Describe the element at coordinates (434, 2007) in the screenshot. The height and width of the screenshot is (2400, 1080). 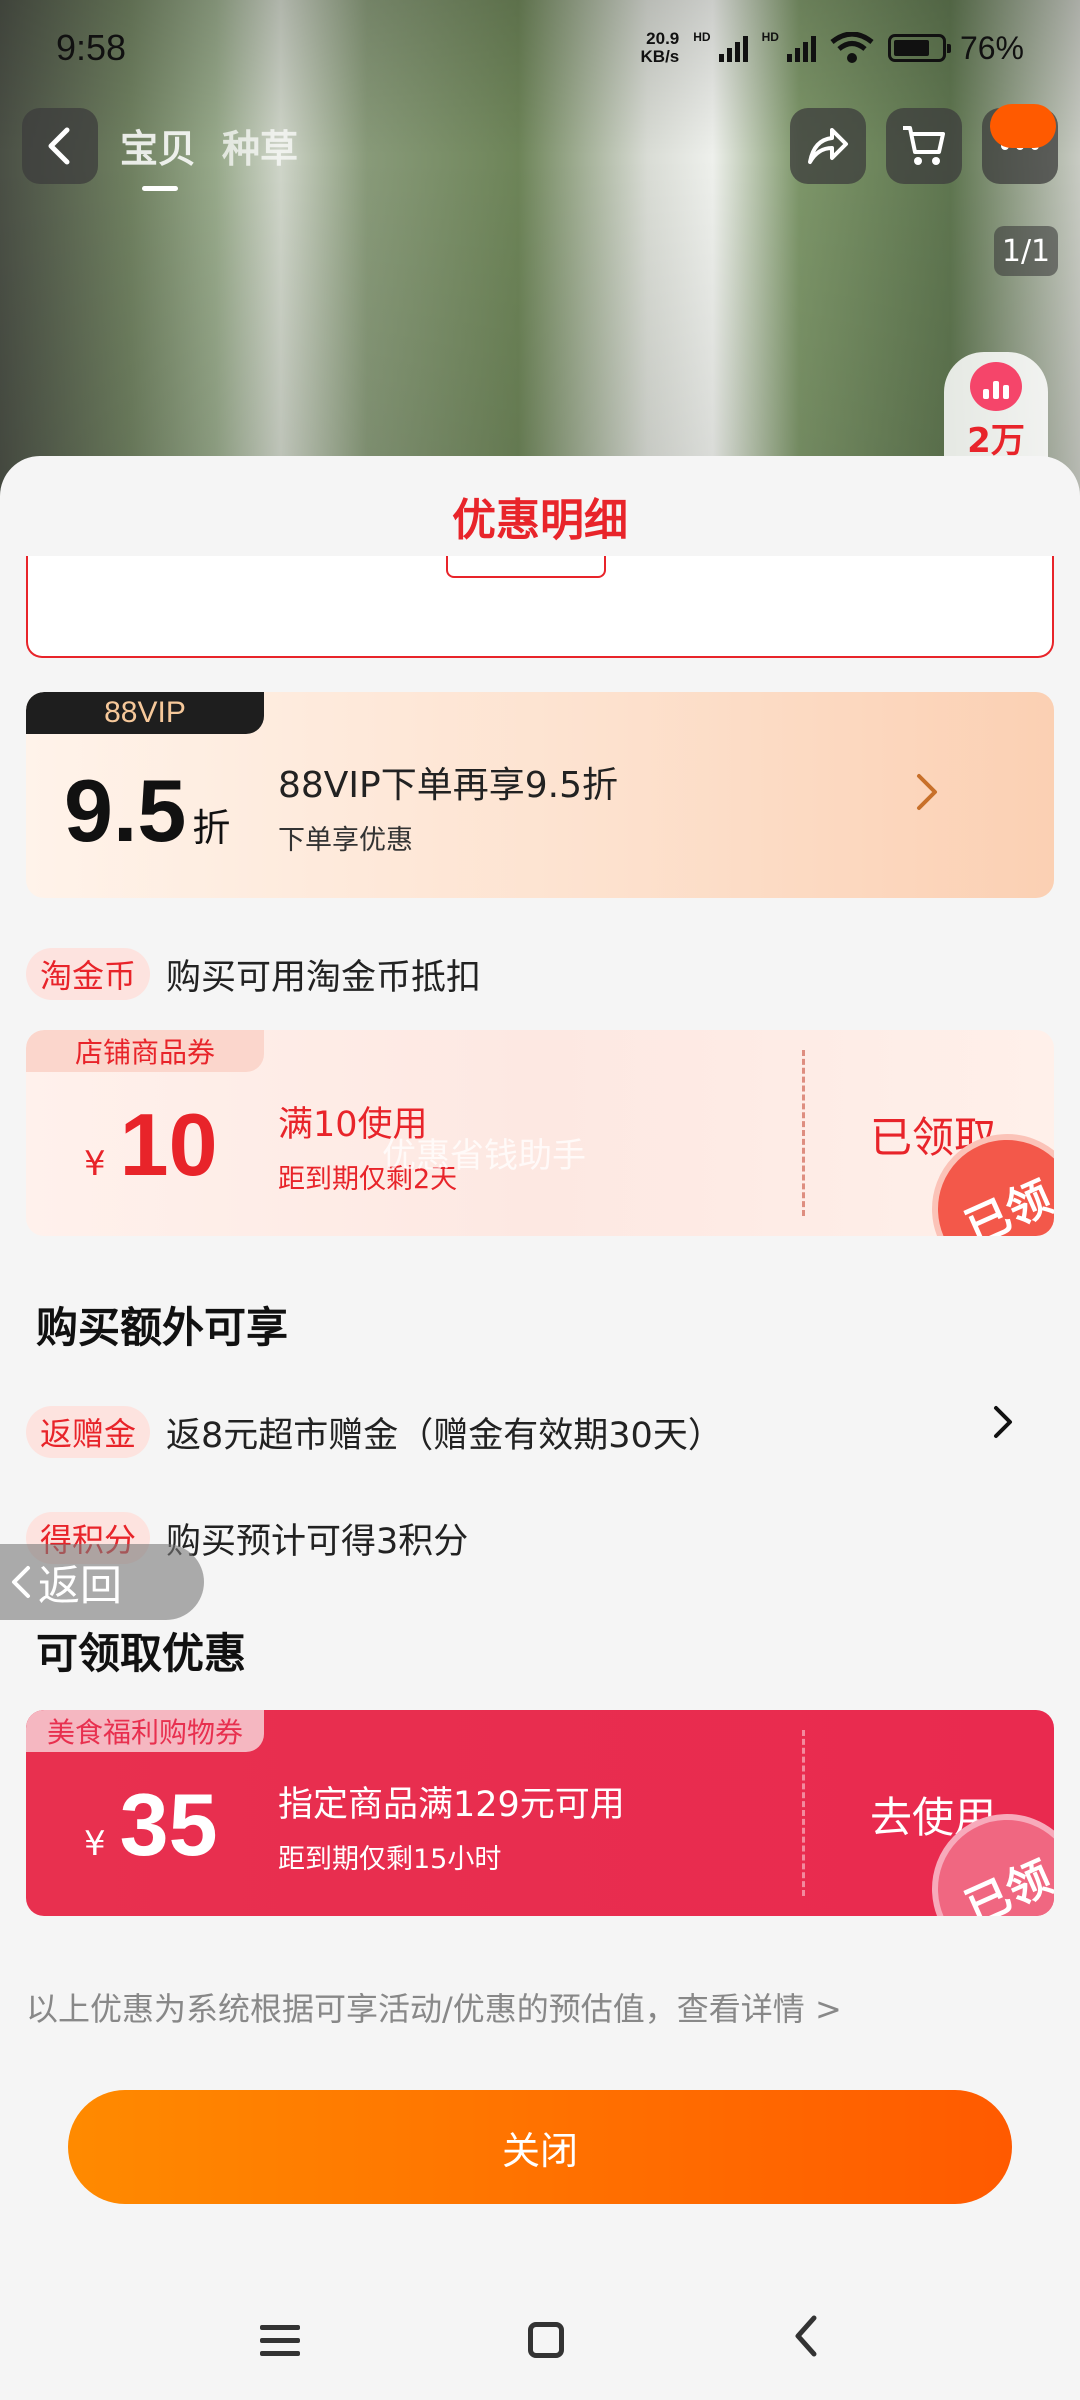
I see `footnote-link: 以上优惠为系统根据可享活动/优惠的预估值，查看详情 >` at that location.